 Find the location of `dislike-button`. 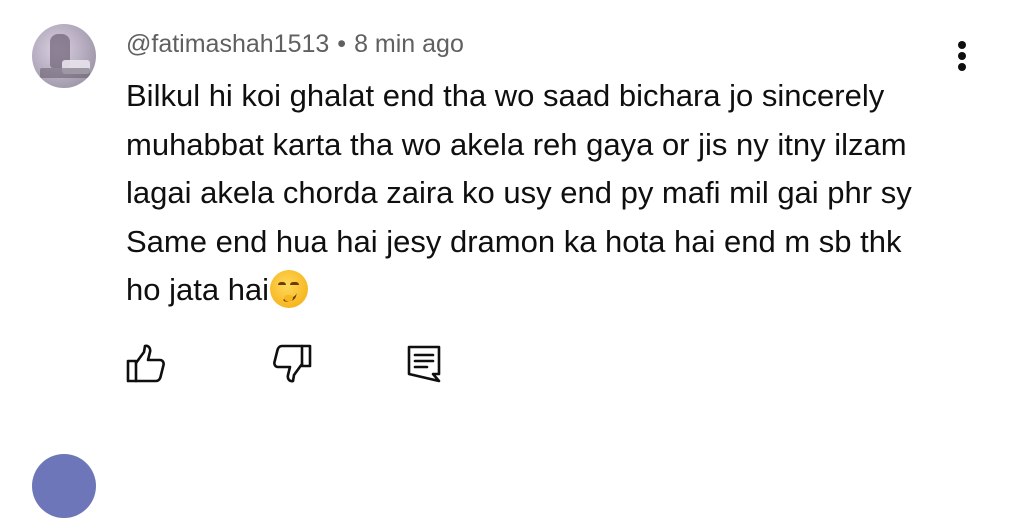

dislike-button is located at coordinates (292, 364).